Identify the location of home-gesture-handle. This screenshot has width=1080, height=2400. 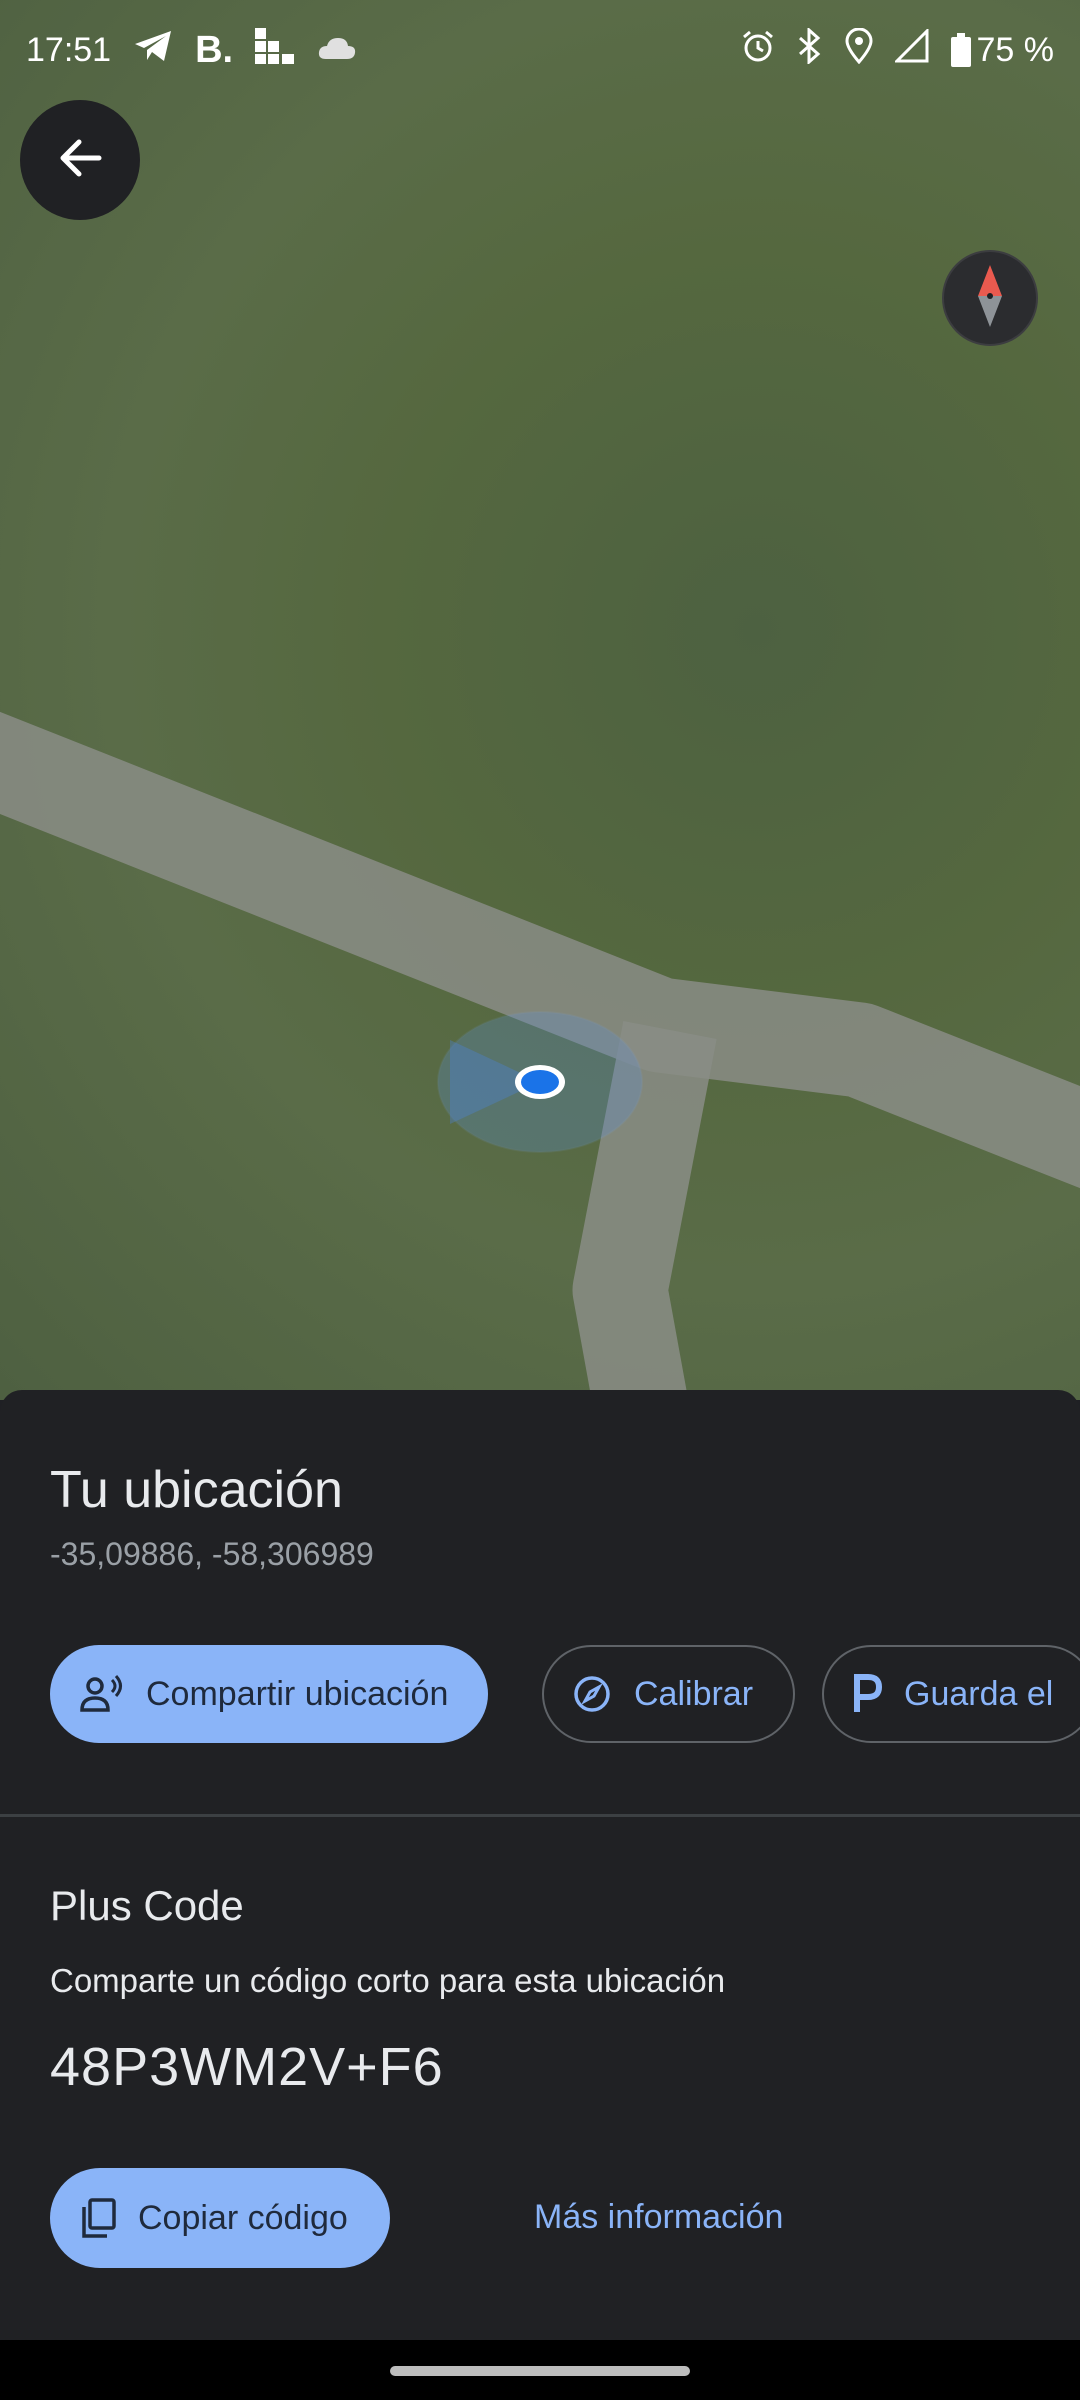
(540, 2371).